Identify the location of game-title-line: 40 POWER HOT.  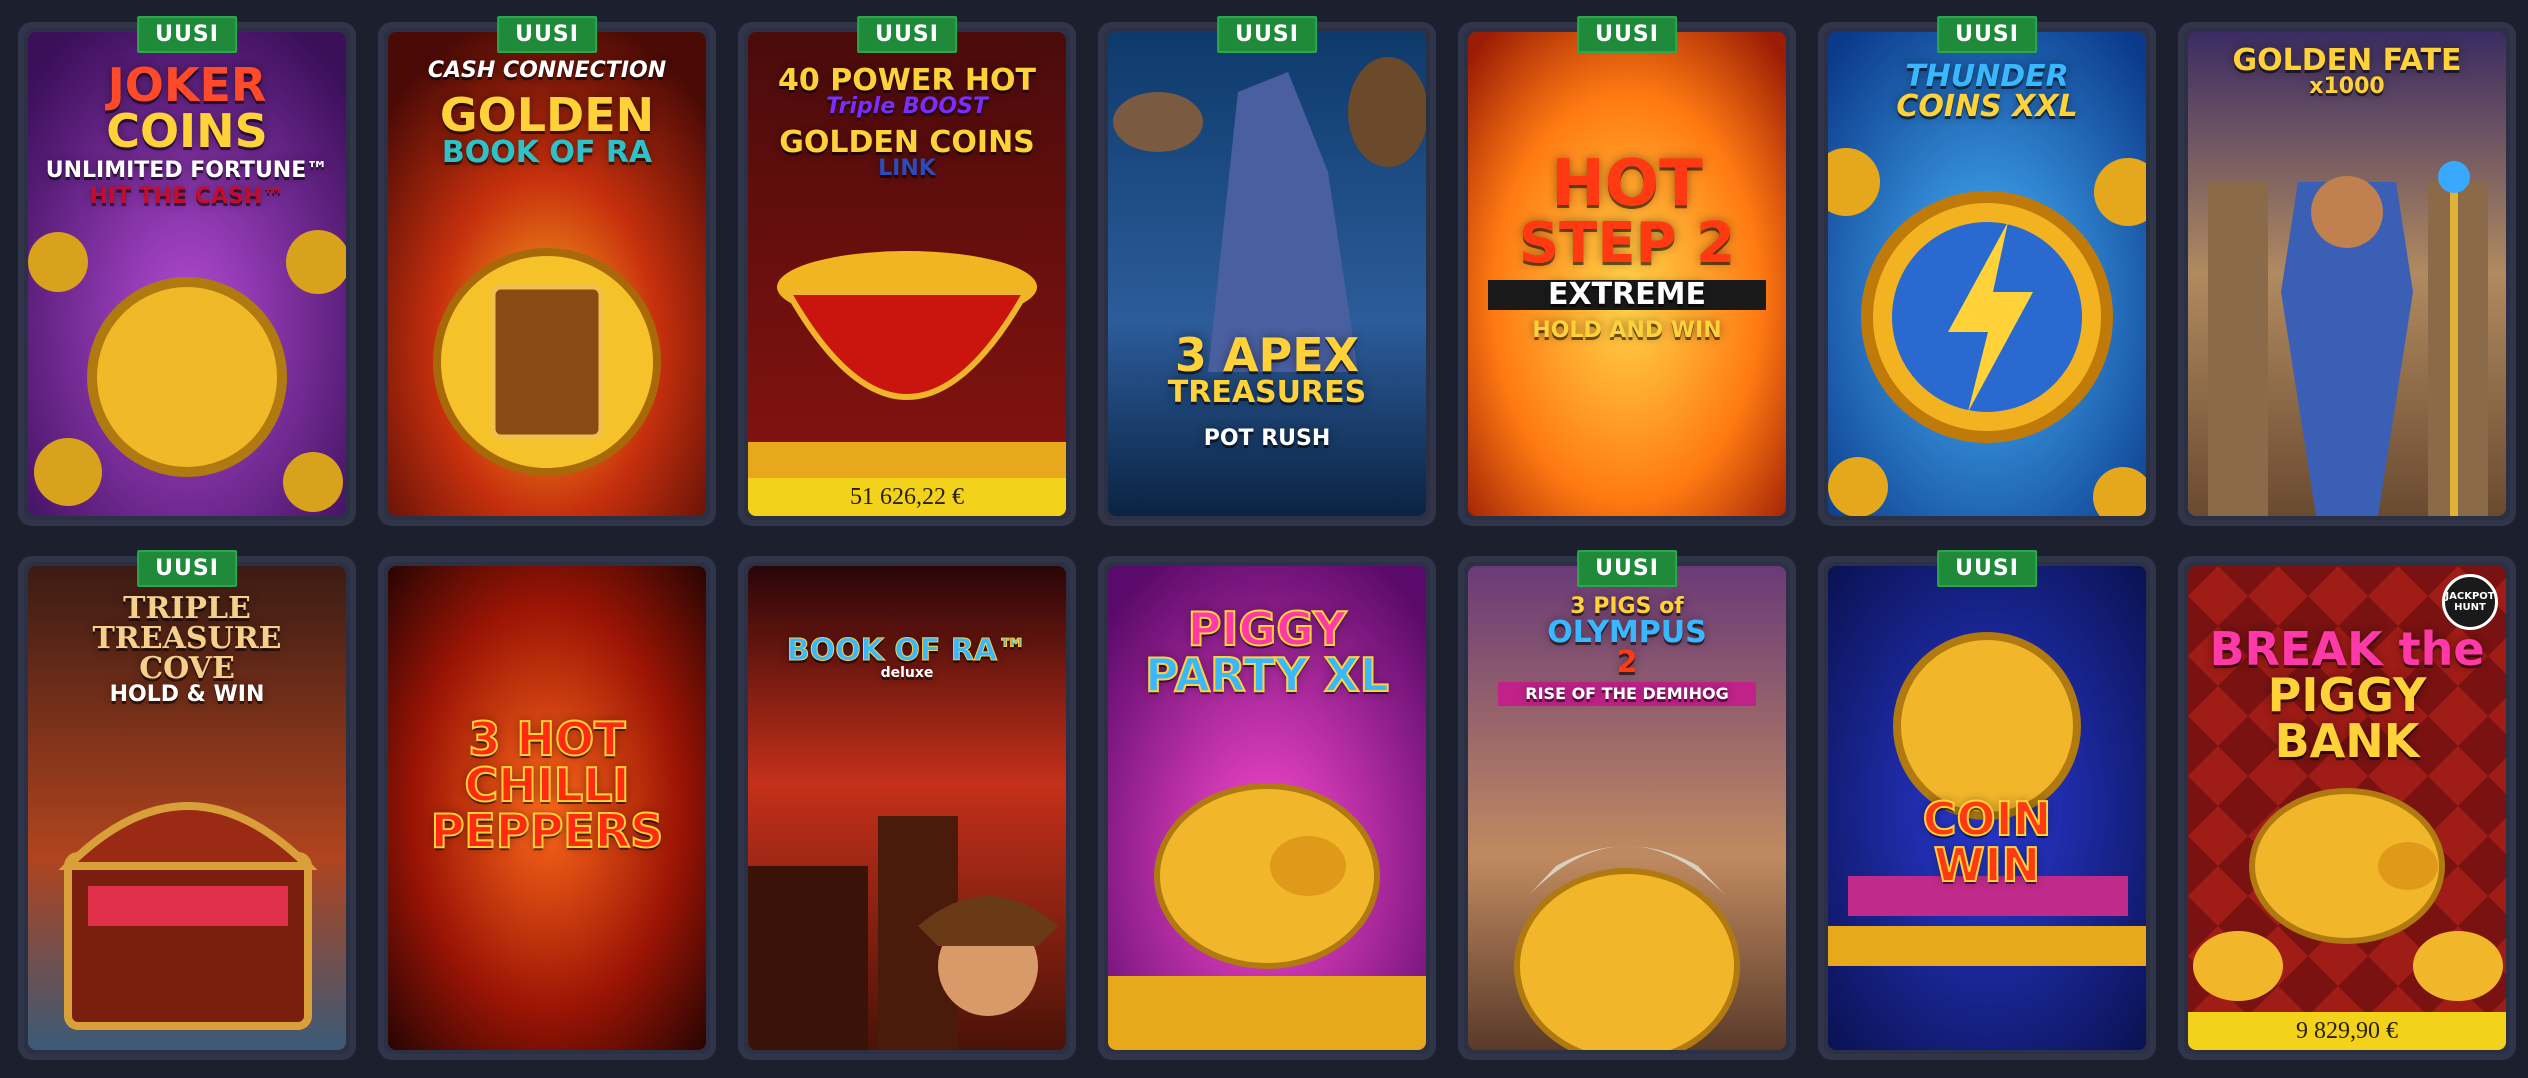
(907, 80).